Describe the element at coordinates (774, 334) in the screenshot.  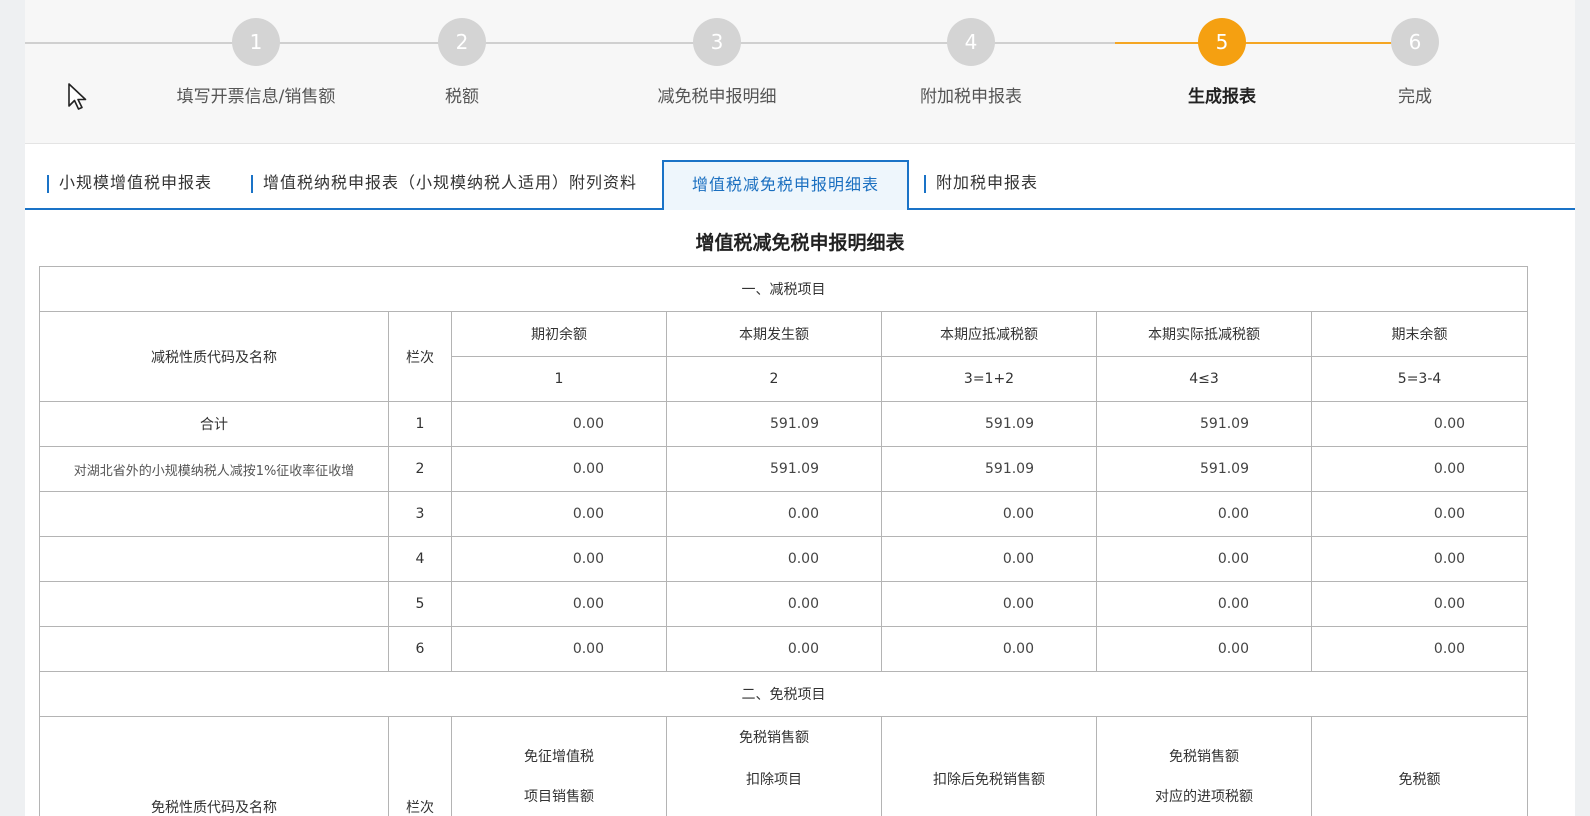
I see `header-current-amount: 本期发生额` at that location.